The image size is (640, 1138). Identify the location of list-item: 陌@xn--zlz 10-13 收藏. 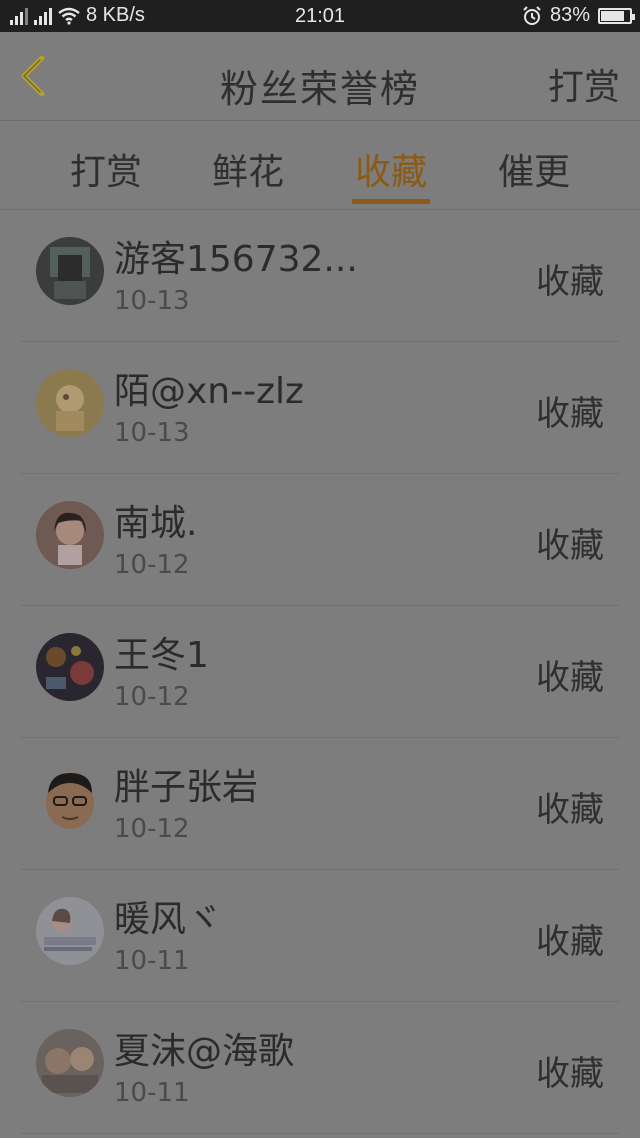
(320, 408).